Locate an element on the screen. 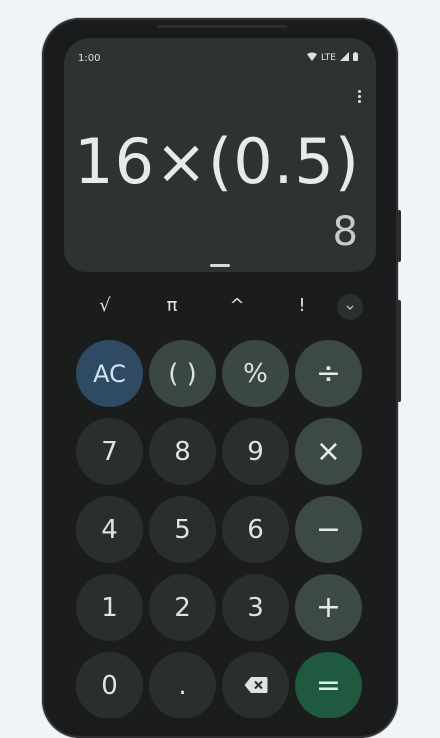 The height and width of the screenshot is (738, 440). status-icons: LTE is located at coordinates (332, 58).